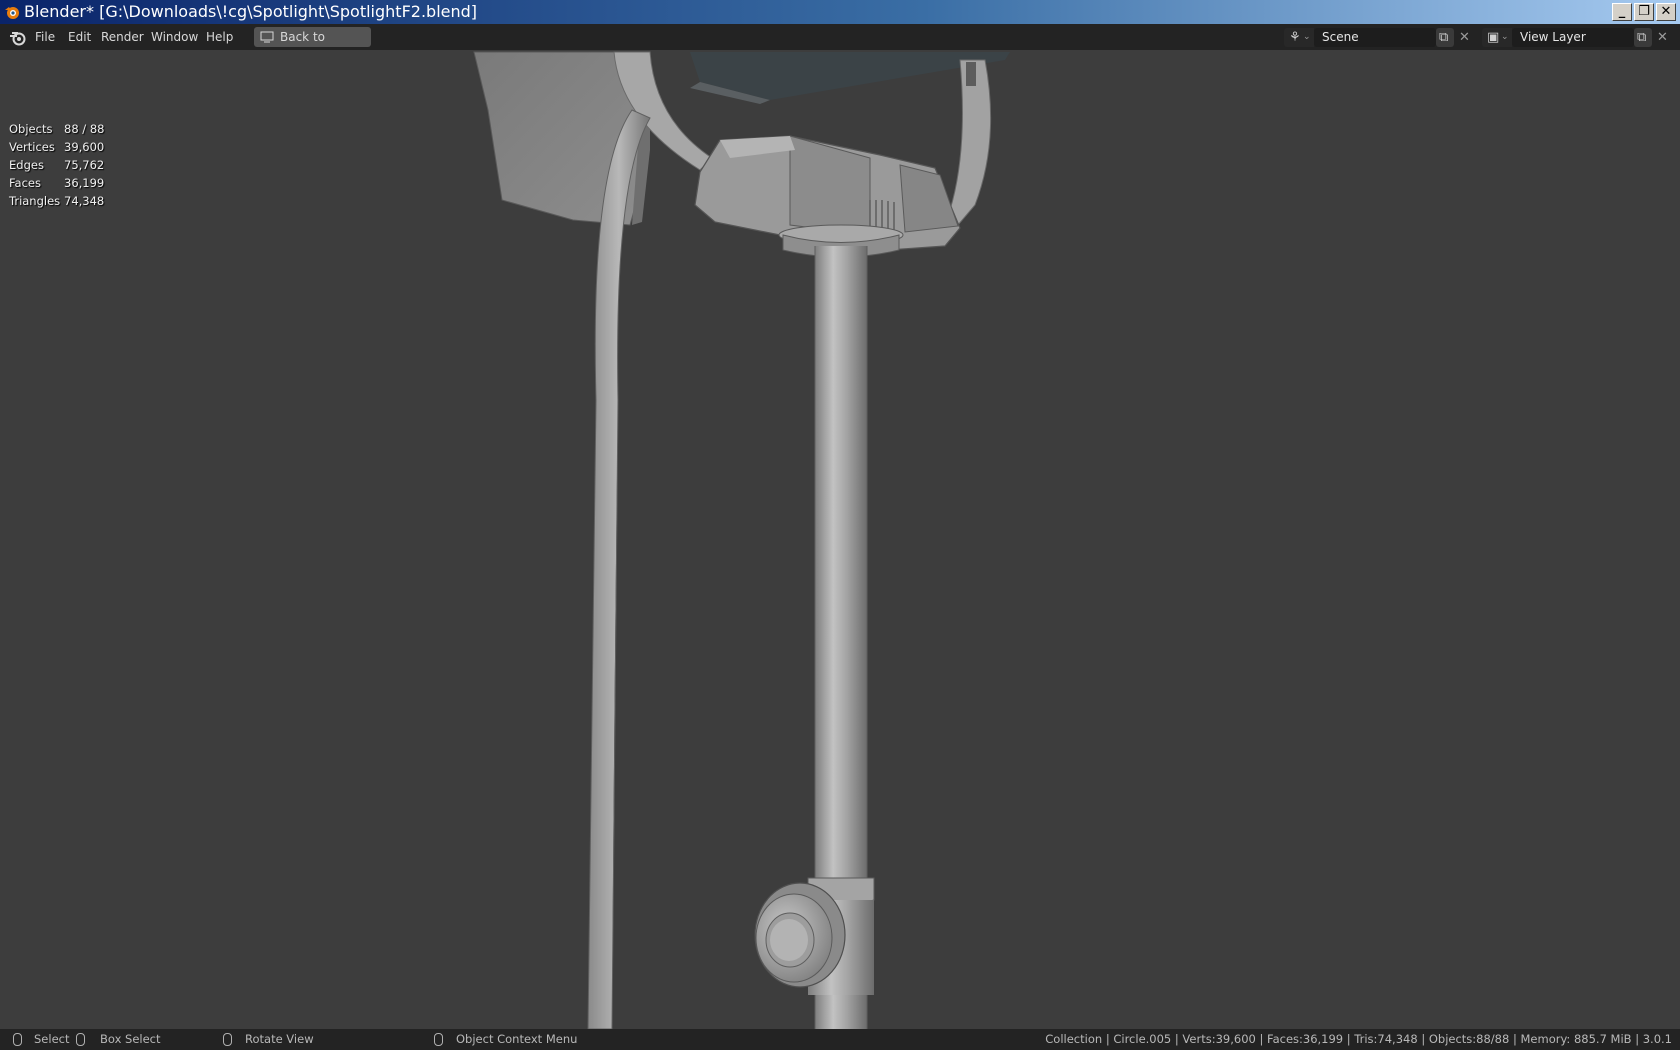 The width and height of the screenshot is (1680, 1050). What do you see at coordinates (79, 37) in the screenshot?
I see `menu-edit: Edit` at bounding box center [79, 37].